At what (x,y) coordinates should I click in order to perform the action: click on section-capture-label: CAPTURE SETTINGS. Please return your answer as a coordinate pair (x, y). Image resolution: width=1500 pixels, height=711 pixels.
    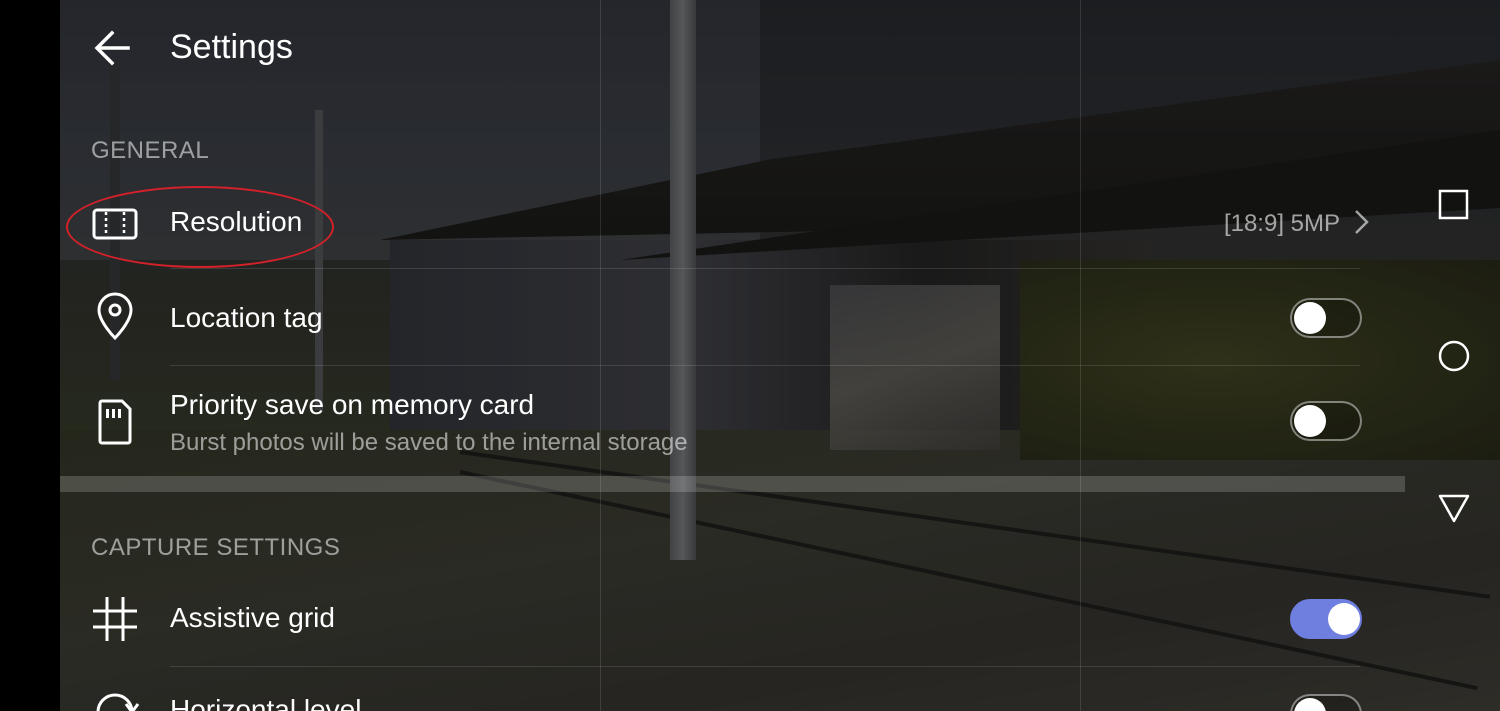
    Looking at the image, I should click on (216, 547).